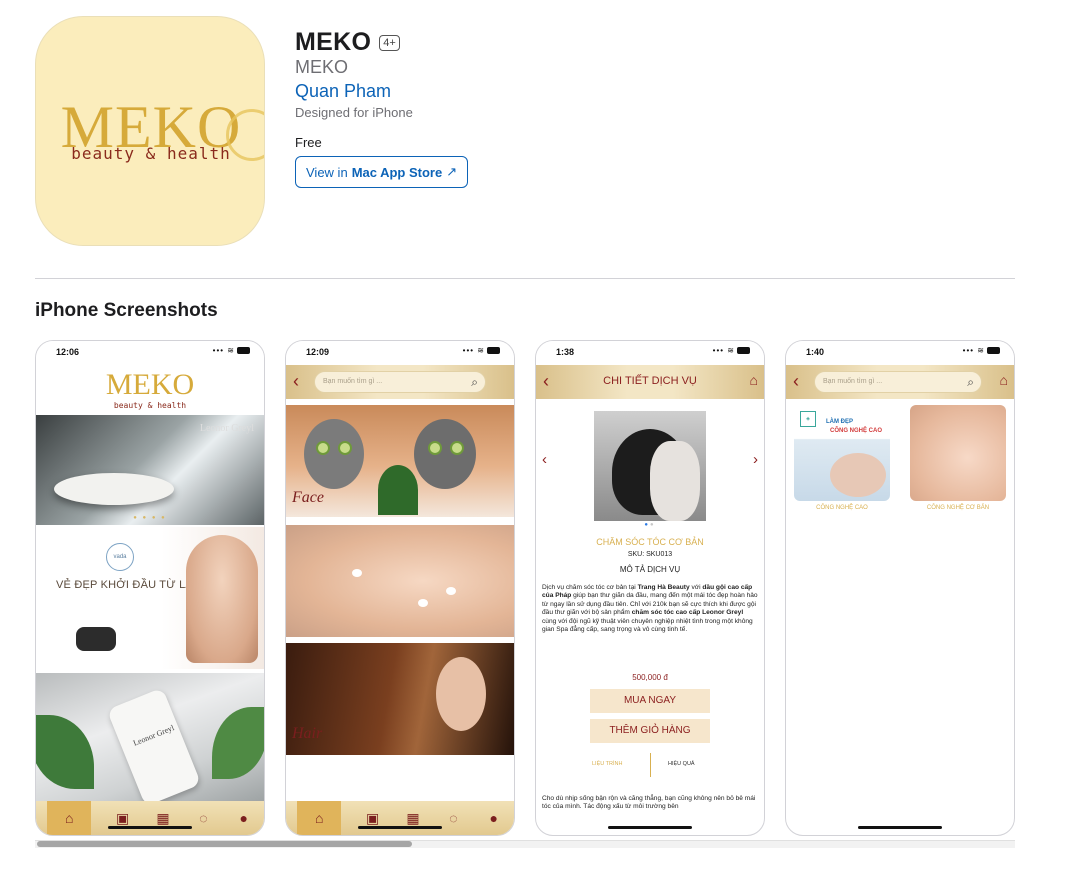 The height and width of the screenshot is (877, 1069). I want to click on fern-image, so click(398, 490).